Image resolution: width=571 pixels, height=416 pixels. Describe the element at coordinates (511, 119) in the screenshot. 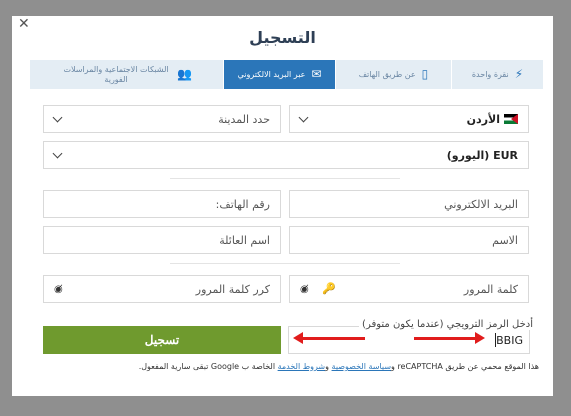

I see `jordan-flag-icon` at that location.